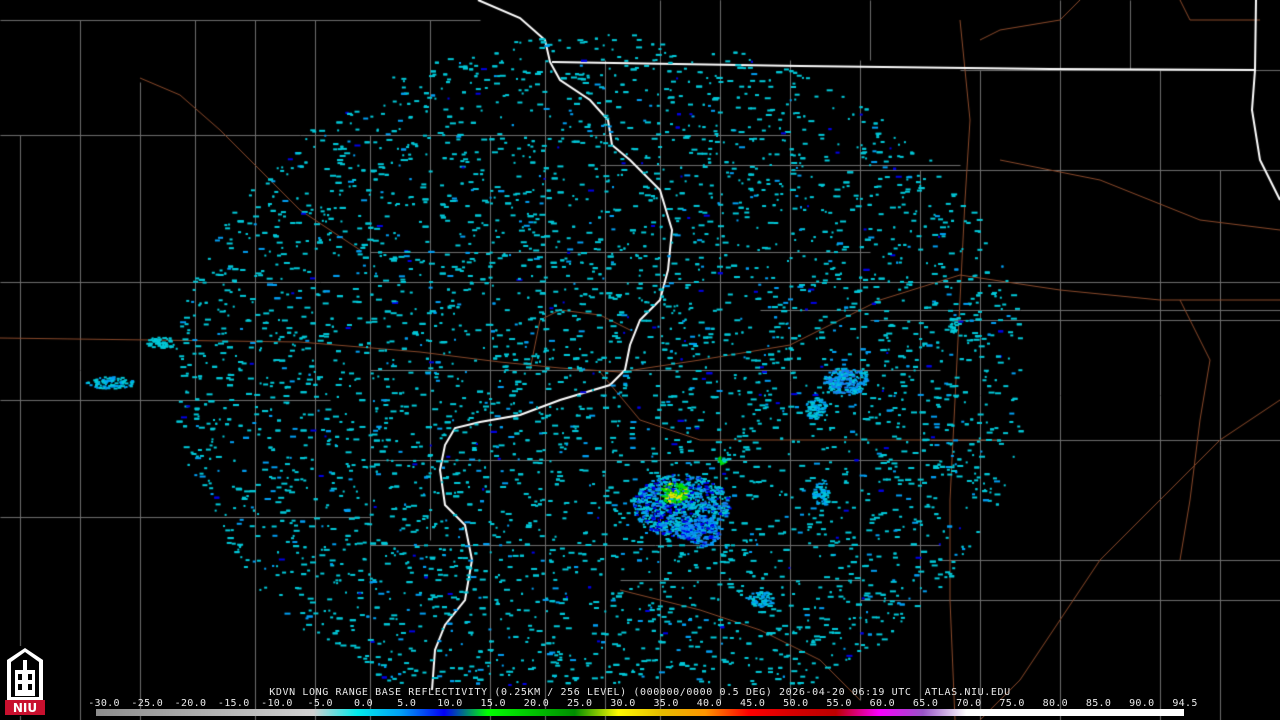 The width and height of the screenshot is (1280, 720). Describe the element at coordinates (493, 703) in the screenshot. I see `scale-label: 15.0` at that location.